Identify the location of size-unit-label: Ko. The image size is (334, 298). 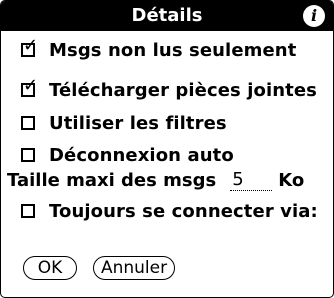
(291, 180).